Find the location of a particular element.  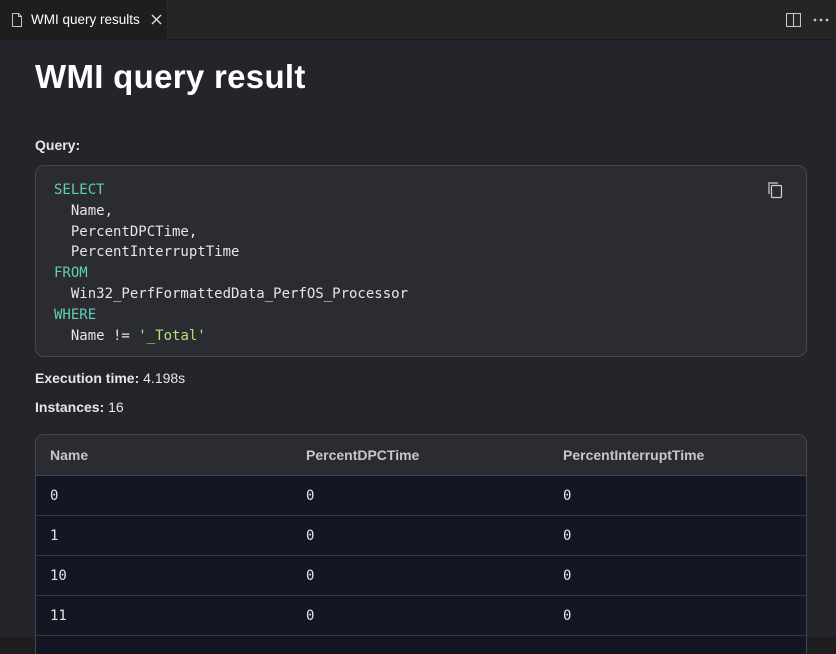

column-header-percentinterrupttime: PercentInterruptTime is located at coordinates (677, 455).